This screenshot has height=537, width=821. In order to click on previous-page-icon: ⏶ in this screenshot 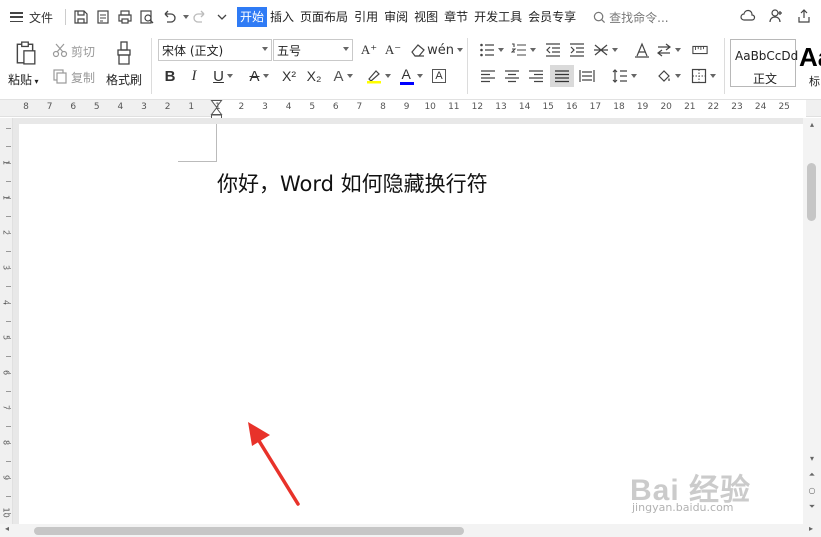, I will do `click(812, 475)`.